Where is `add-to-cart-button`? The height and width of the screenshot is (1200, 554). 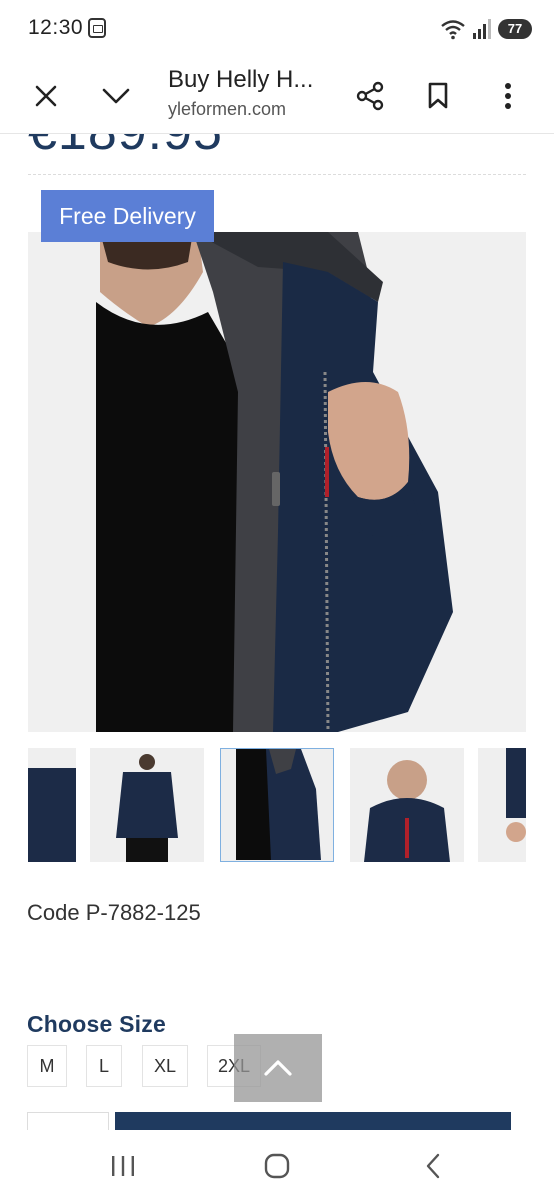 add-to-cart-button is located at coordinates (313, 1121).